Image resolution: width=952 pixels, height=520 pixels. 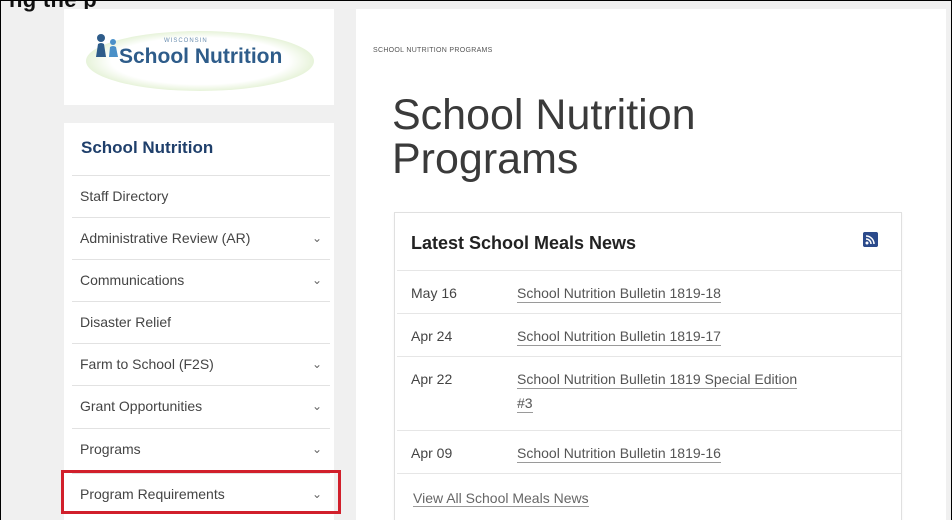 What do you see at coordinates (110, 449) in the screenshot?
I see `sidebar-item-label: Programs` at bounding box center [110, 449].